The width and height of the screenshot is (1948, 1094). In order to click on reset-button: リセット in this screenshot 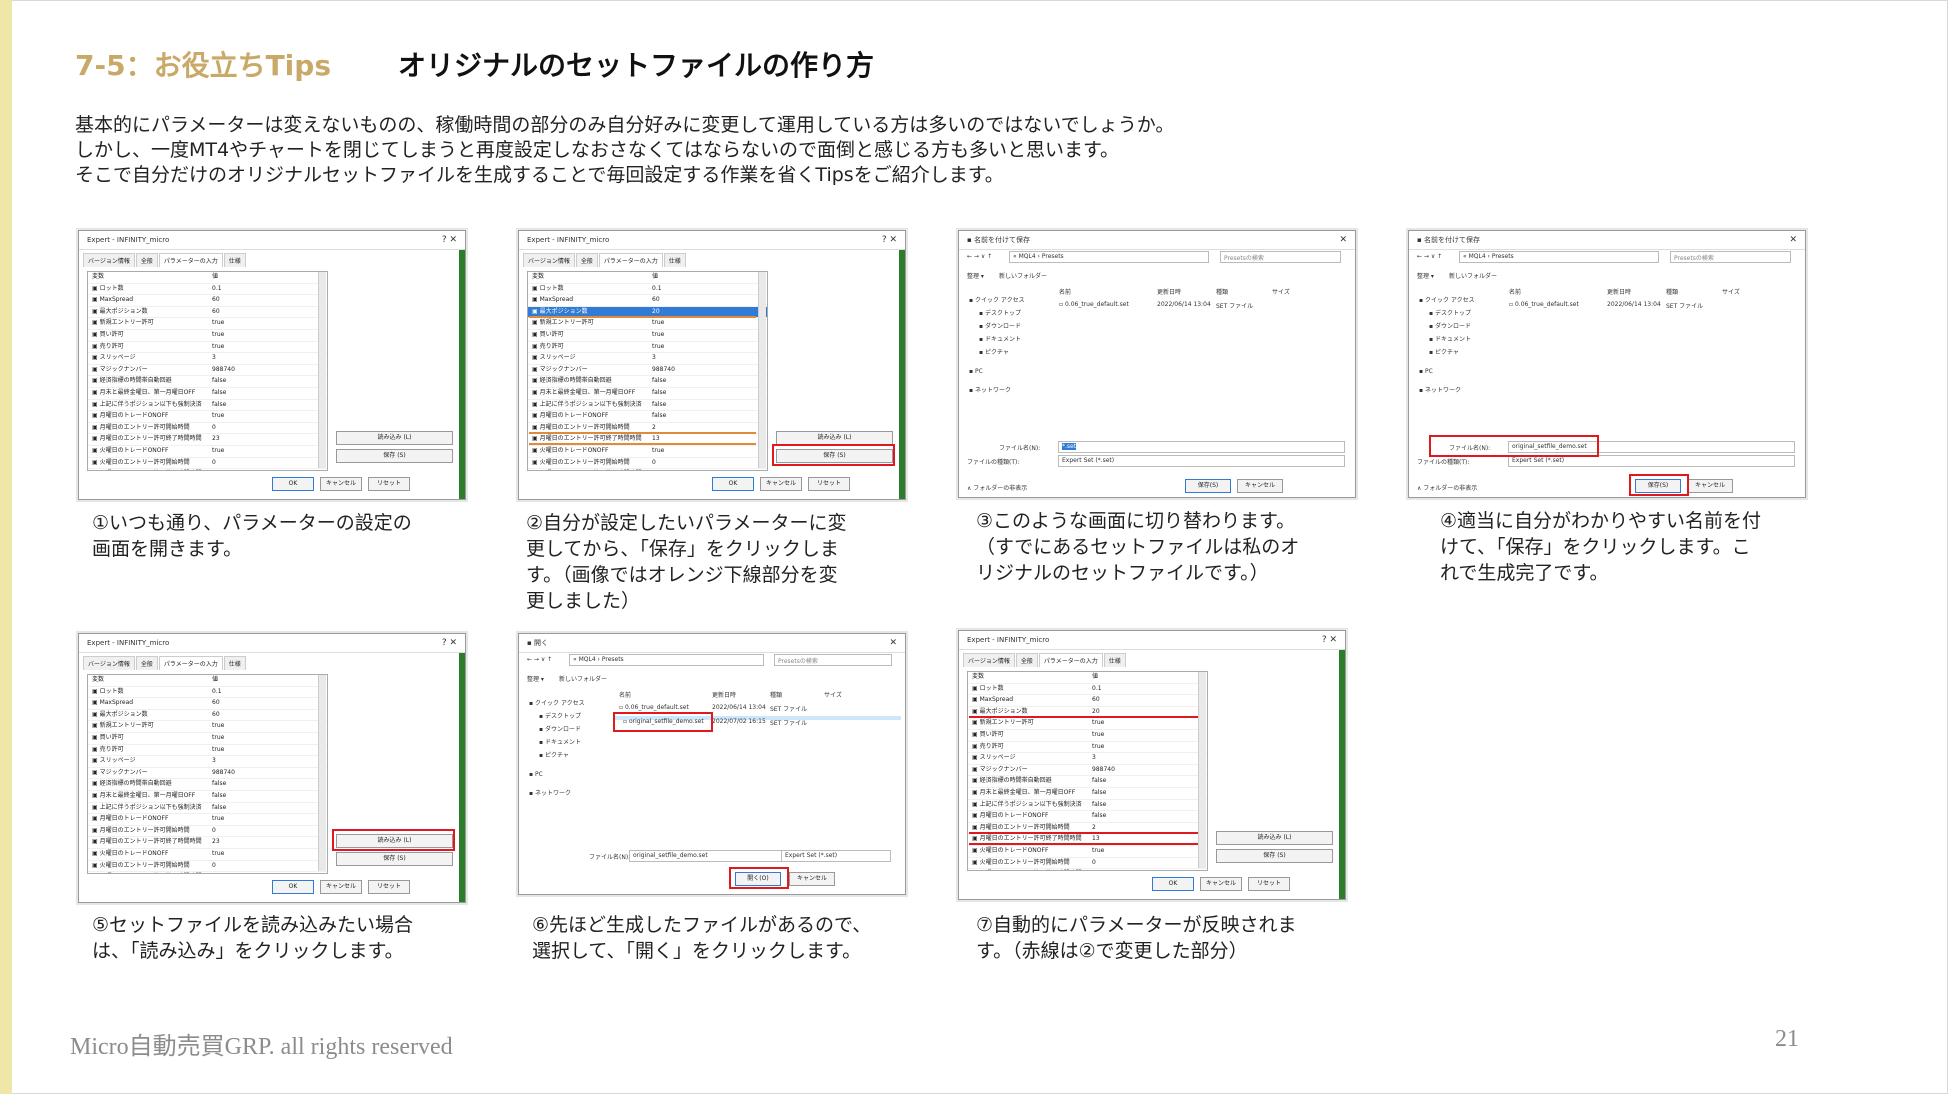, I will do `click(1269, 884)`.